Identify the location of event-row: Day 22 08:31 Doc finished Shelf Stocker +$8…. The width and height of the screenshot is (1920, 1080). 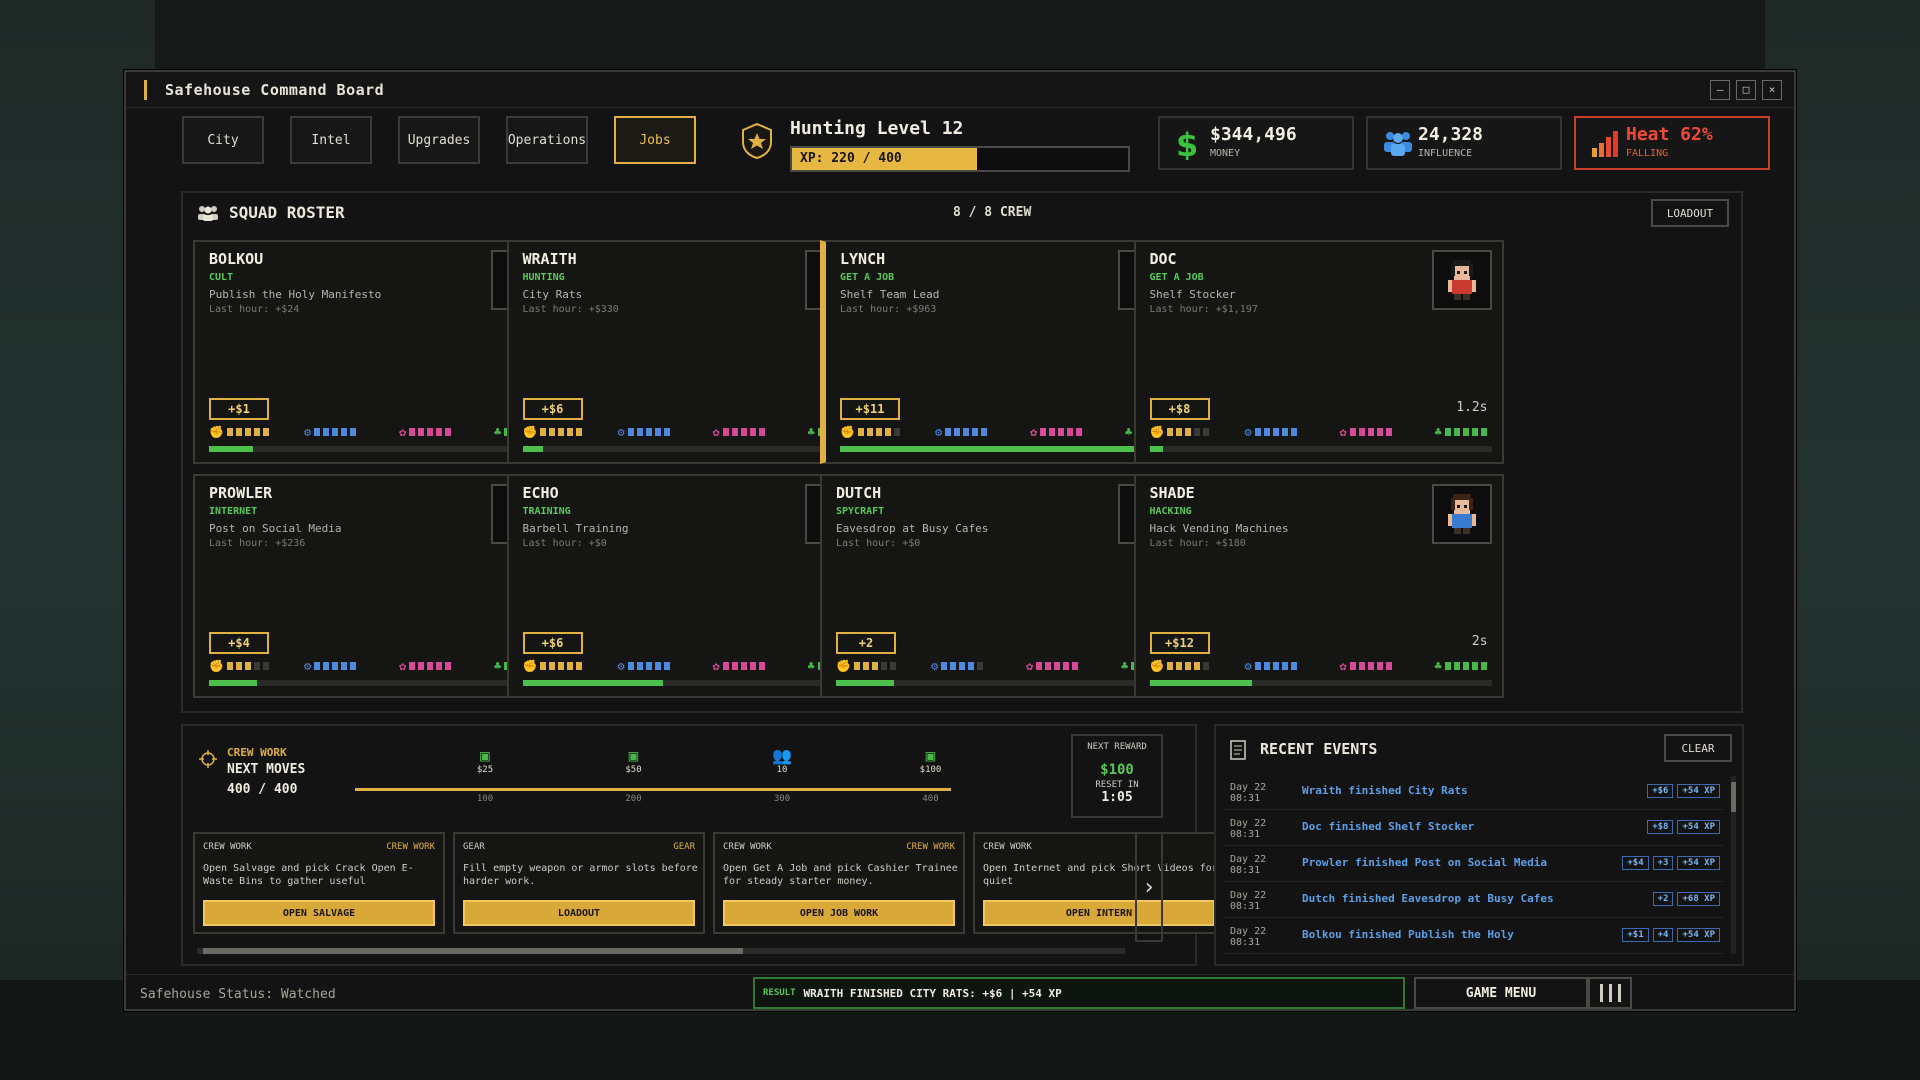
(1474, 829).